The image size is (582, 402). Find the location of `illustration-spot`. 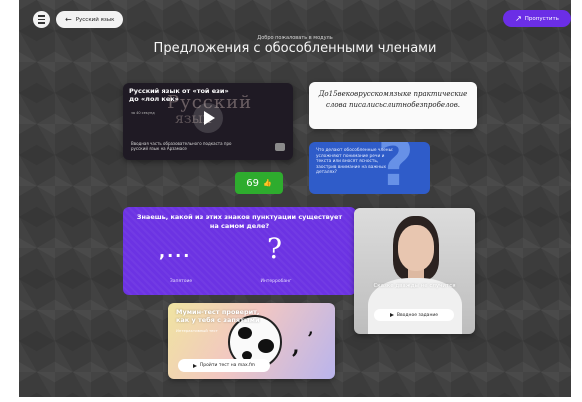

illustration-spot is located at coordinates (266, 346).